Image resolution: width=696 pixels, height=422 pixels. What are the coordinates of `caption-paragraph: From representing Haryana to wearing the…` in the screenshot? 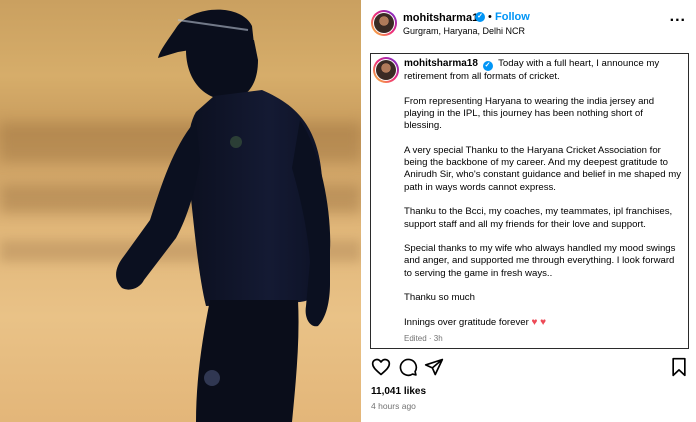 It's located at (529, 113).